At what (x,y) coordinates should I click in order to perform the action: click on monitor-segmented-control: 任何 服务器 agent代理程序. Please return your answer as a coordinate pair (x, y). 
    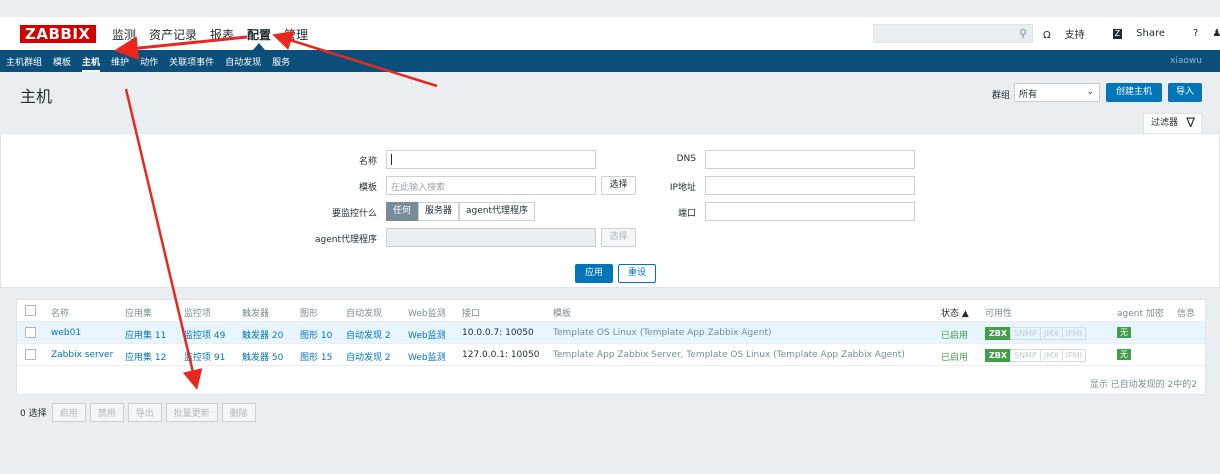
    Looking at the image, I should click on (461, 211).